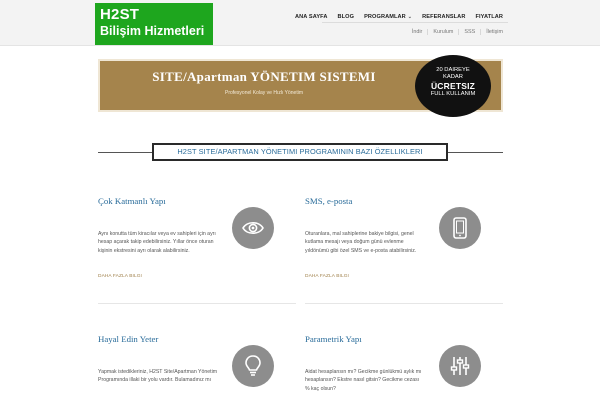 The image size is (600, 400). I want to click on sub-nav-iletisim: İletişim, so click(494, 32).